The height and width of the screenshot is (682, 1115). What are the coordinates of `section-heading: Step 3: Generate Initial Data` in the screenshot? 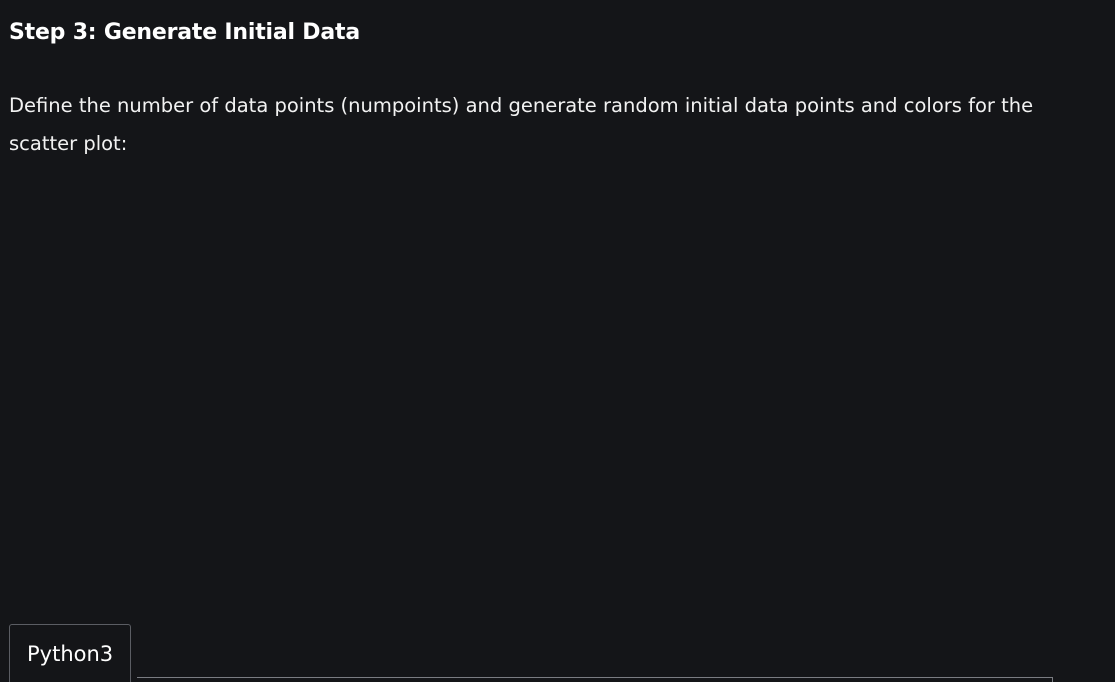 It's located at (184, 32).